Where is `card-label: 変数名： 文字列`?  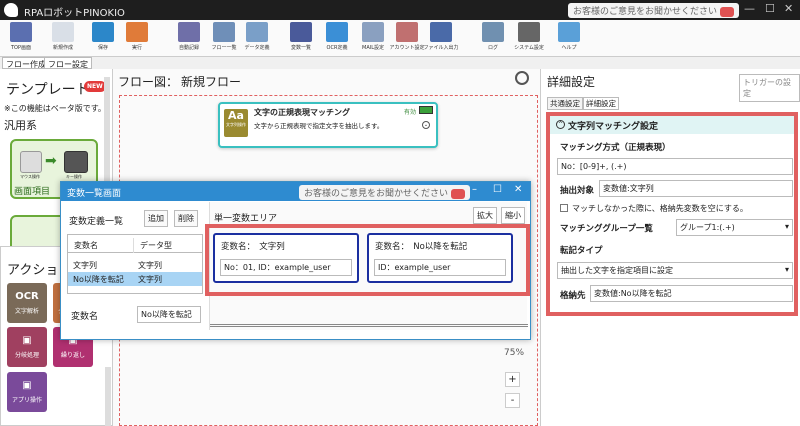 card-label: 変数名： 文字列 is located at coordinates (253, 247).